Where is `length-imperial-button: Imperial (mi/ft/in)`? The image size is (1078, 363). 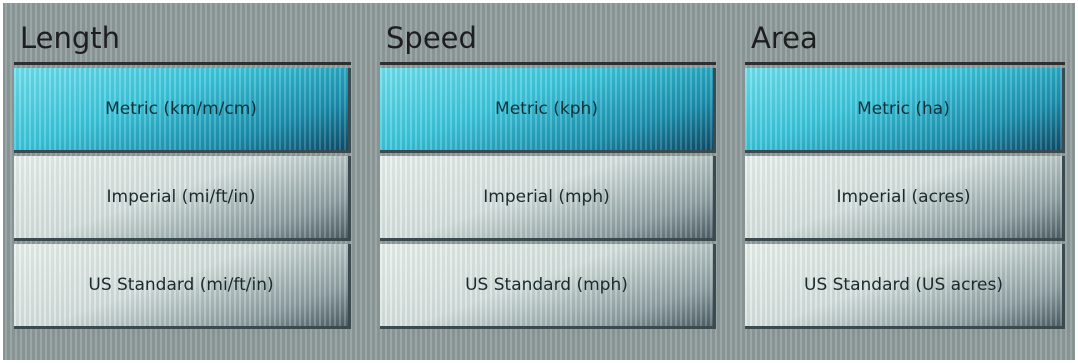
length-imperial-button: Imperial (mi/ft/in) is located at coordinates (182, 198).